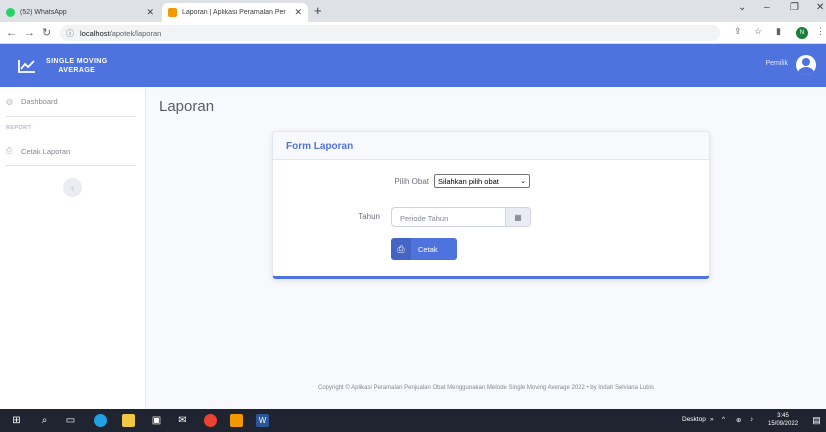 This screenshot has width=826, height=432. What do you see at coordinates (46, 151) in the screenshot?
I see `sidebar-item-label: Cetak Laporan` at bounding box center [46, 151].